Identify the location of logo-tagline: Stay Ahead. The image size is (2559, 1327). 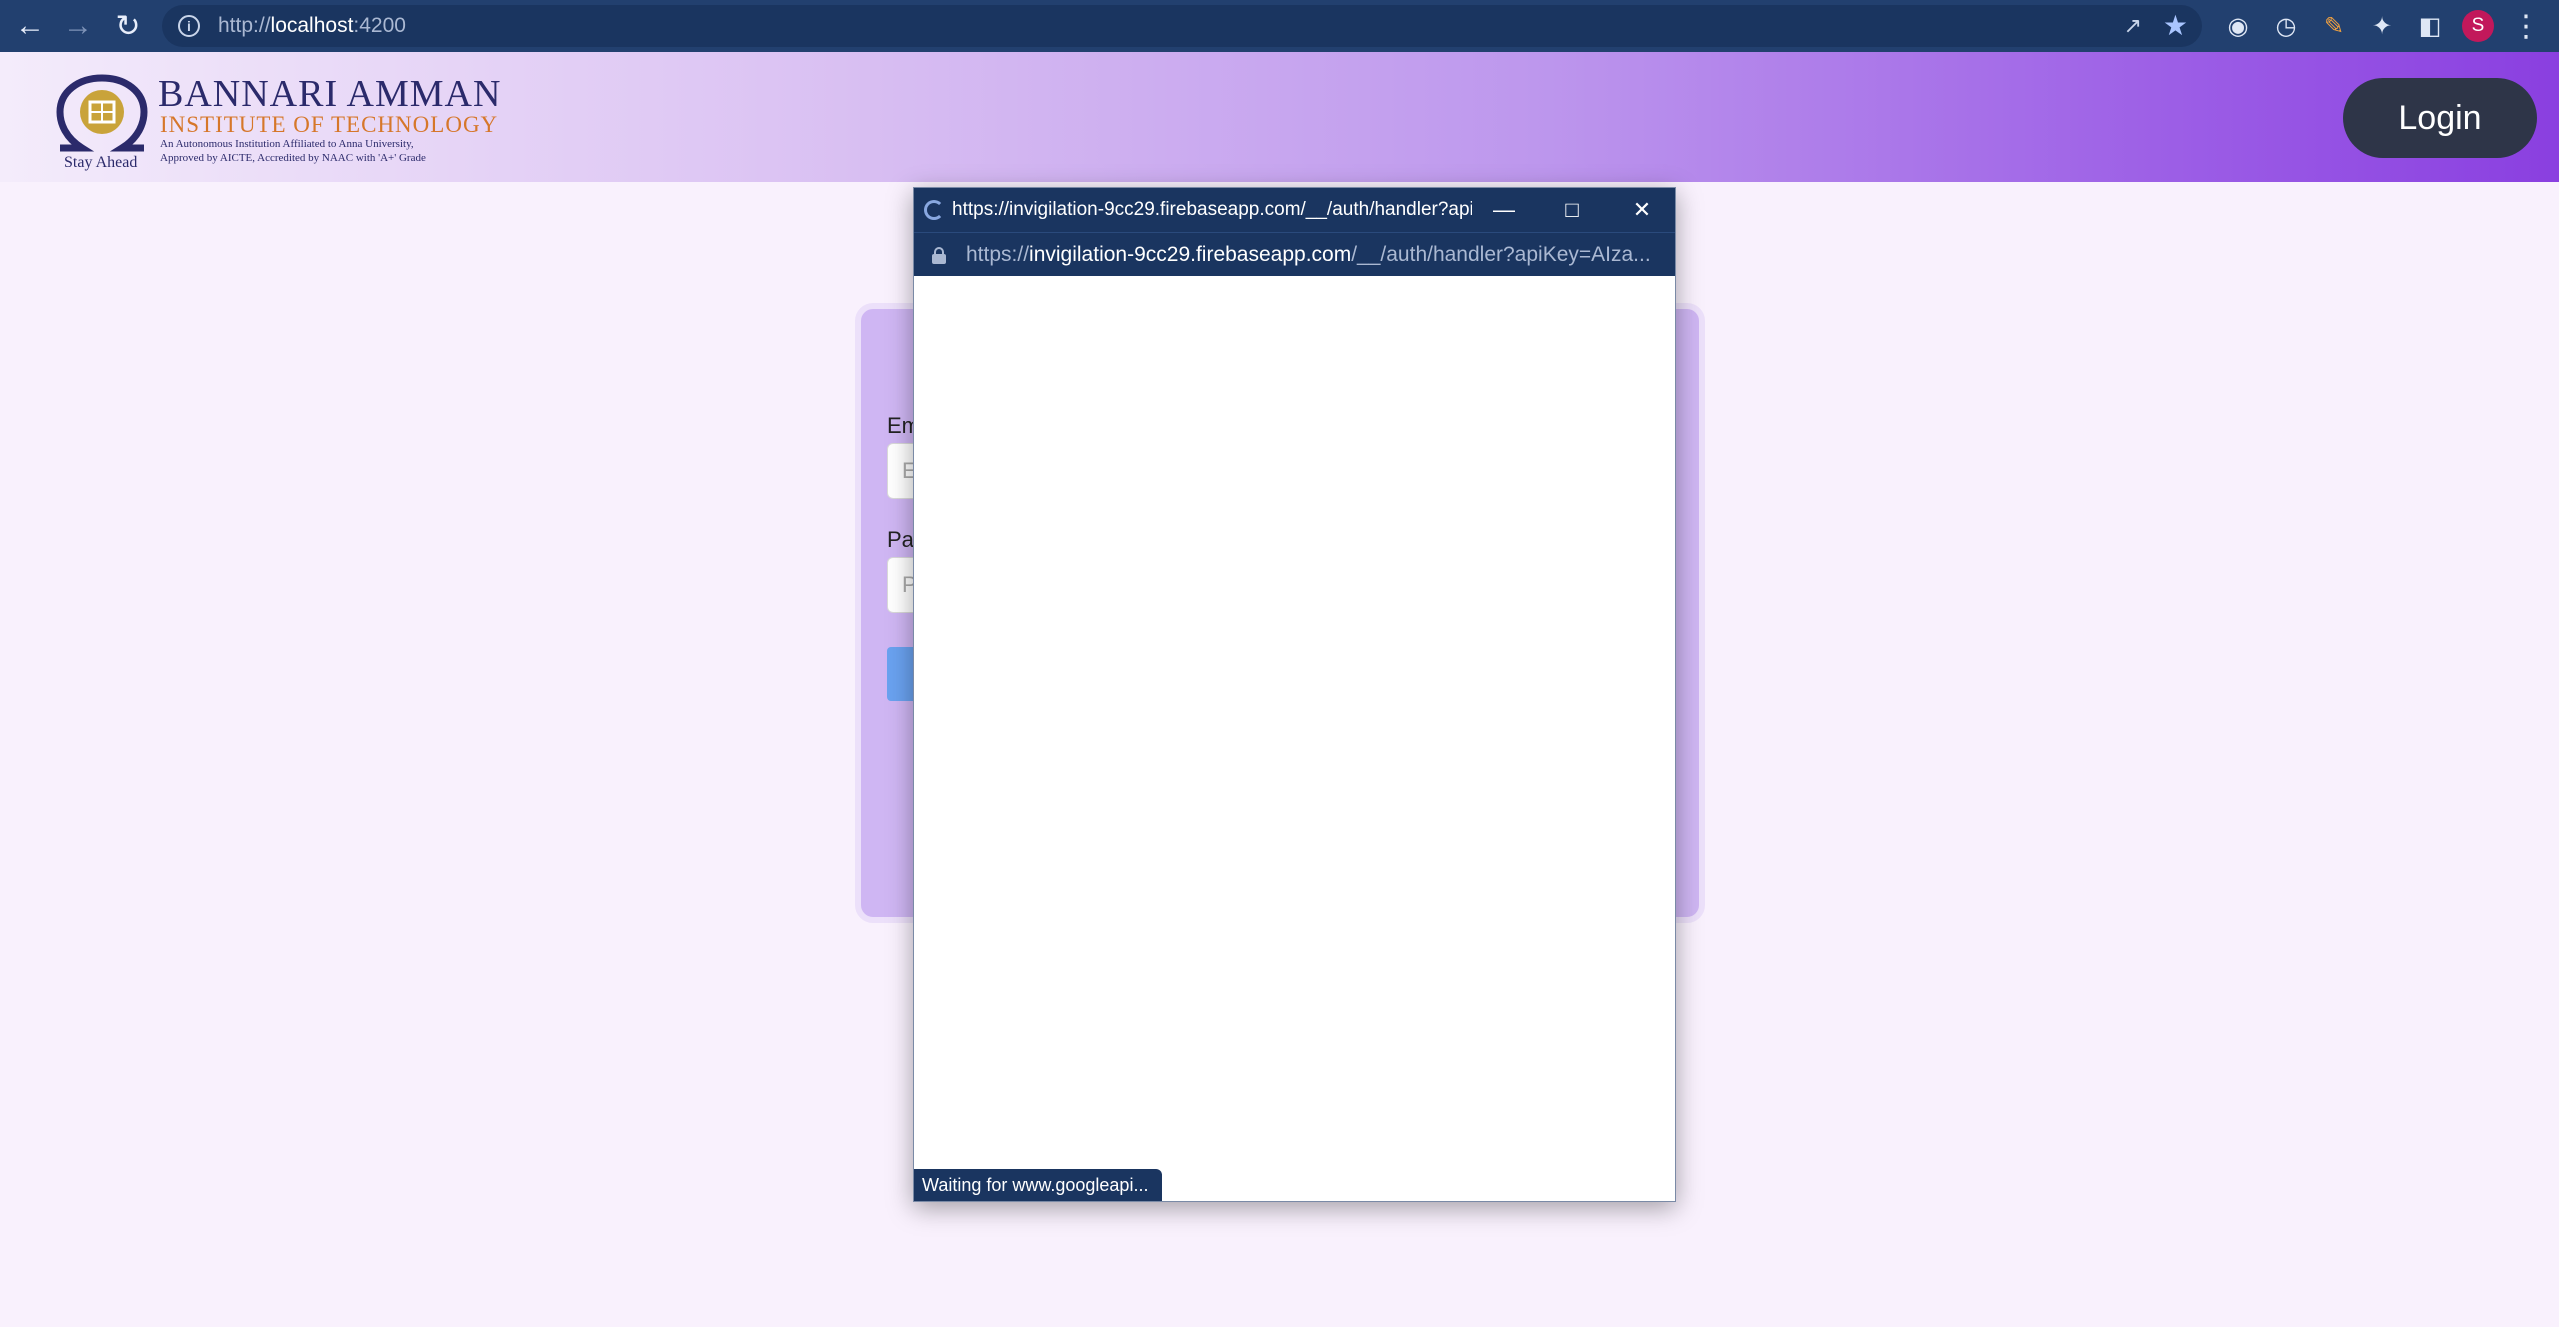
(101, 162).